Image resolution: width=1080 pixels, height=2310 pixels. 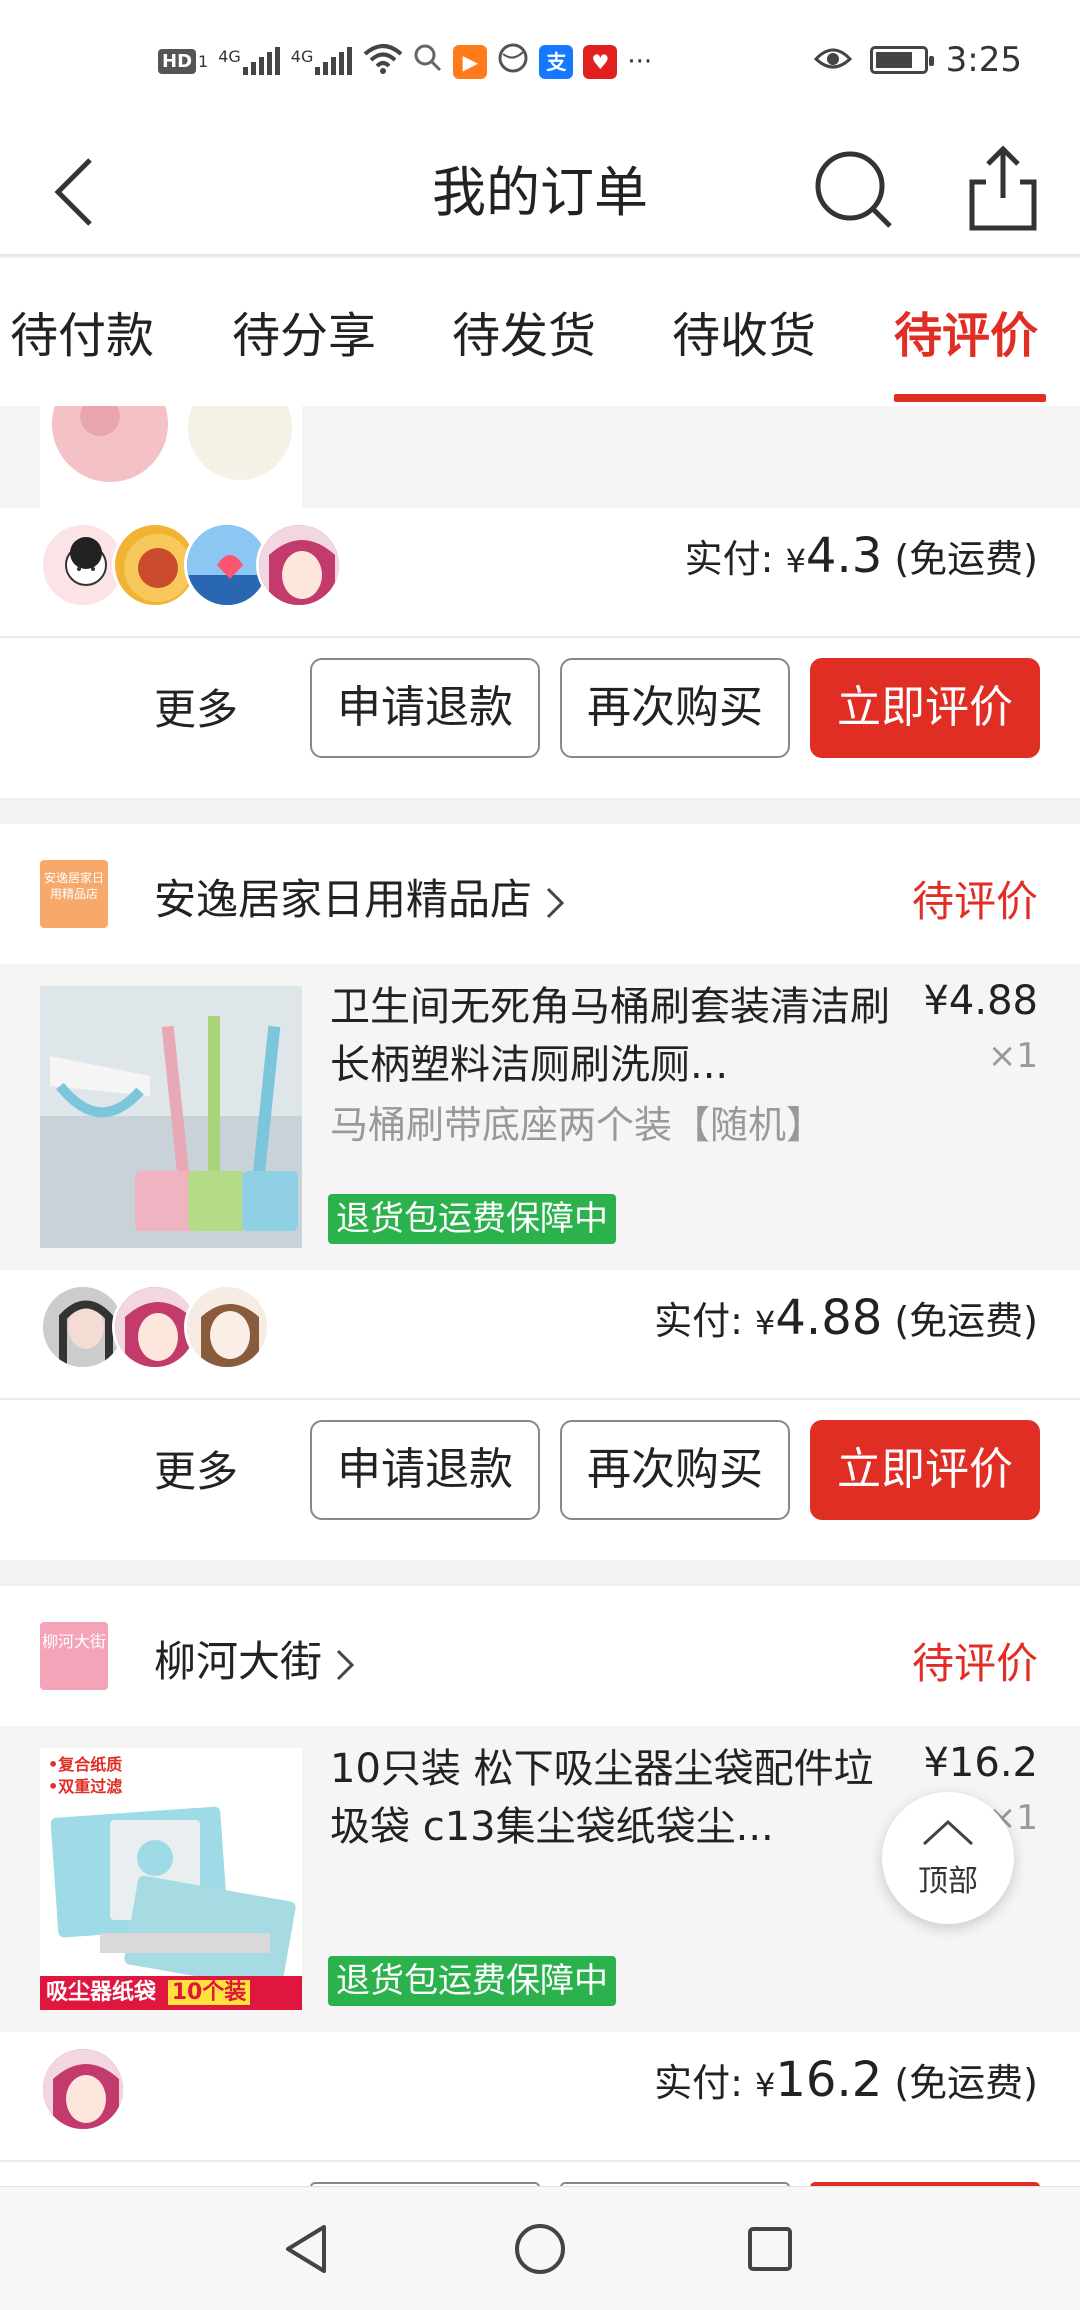 What do you see at coordinates (846, 2080) in the screenshot?
I see `paid-amount: 实付: ¥16.2 (免运费)` at bounding box center [846, 2080].